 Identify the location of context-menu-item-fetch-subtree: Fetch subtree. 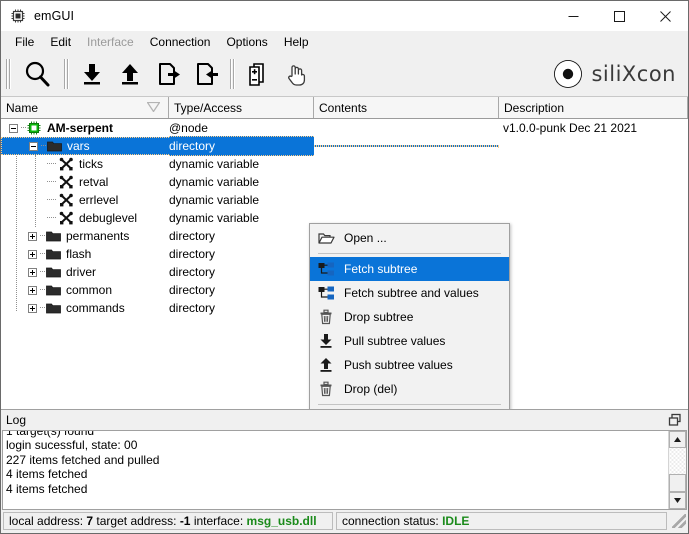
(409, 269).